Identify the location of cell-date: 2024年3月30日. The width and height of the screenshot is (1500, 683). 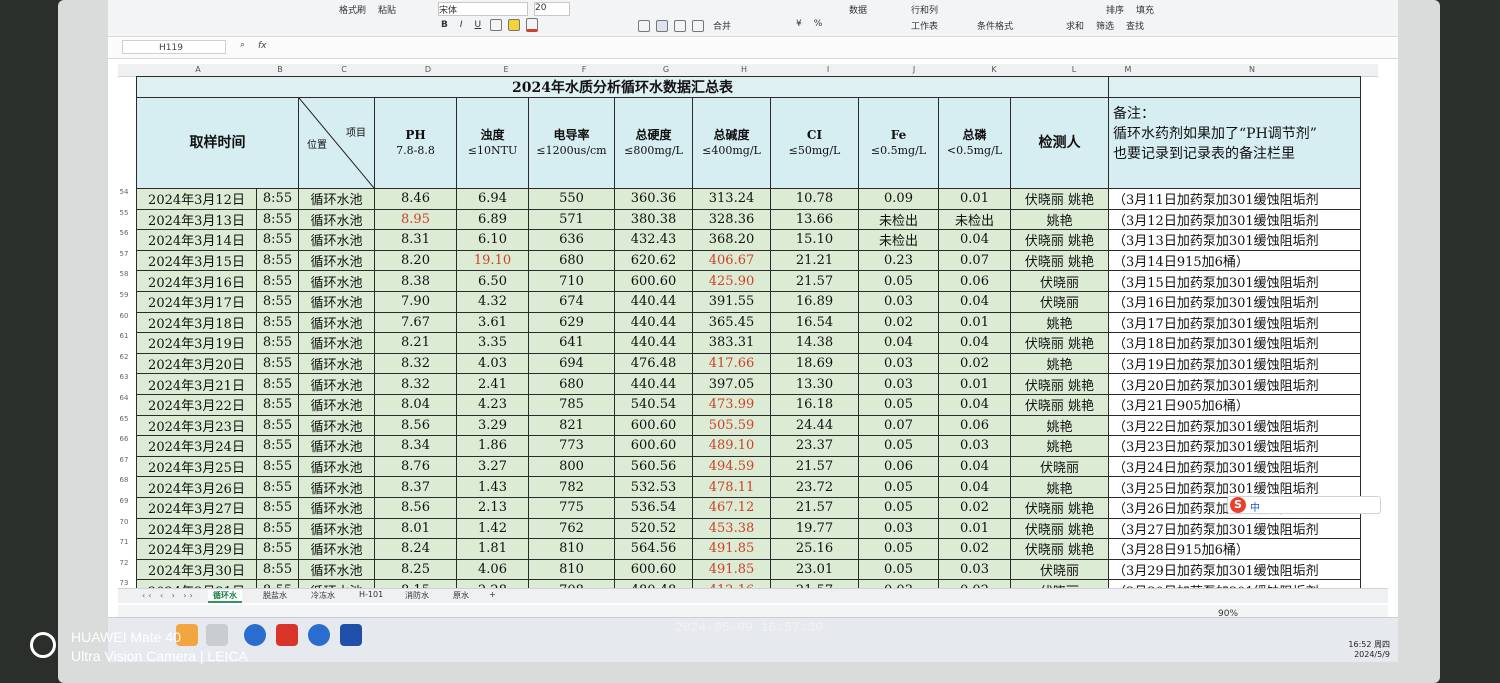
(196, 569).